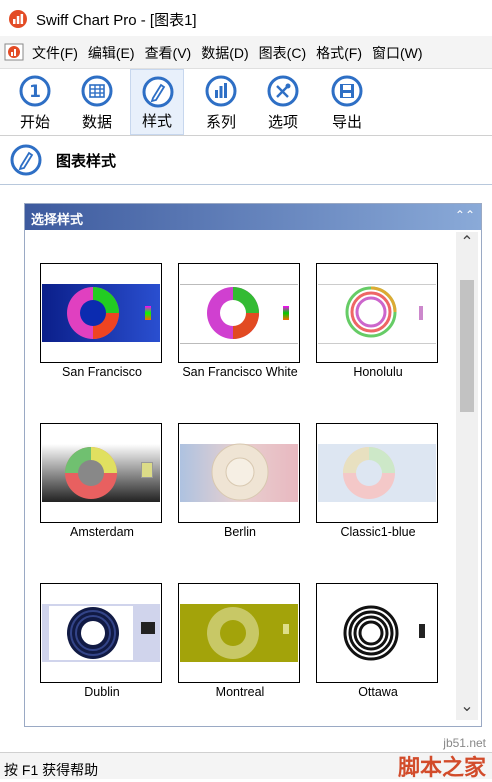  I want to click on app-logo-icon, so click(18, 19).